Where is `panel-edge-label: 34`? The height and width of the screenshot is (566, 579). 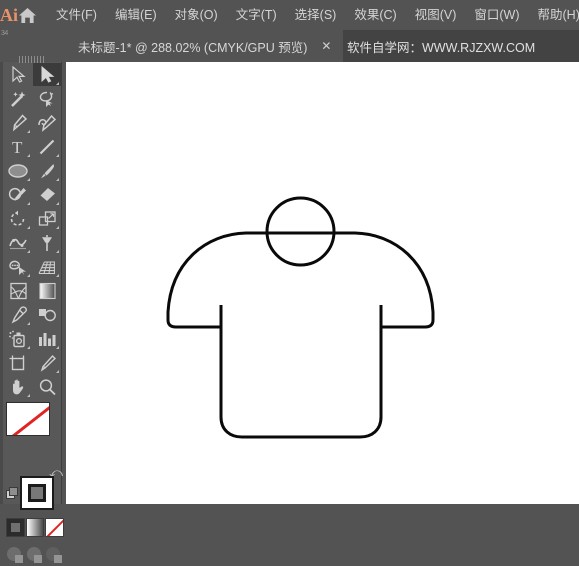
panel-edge-label: 34 is located at coordinates (4, 34).